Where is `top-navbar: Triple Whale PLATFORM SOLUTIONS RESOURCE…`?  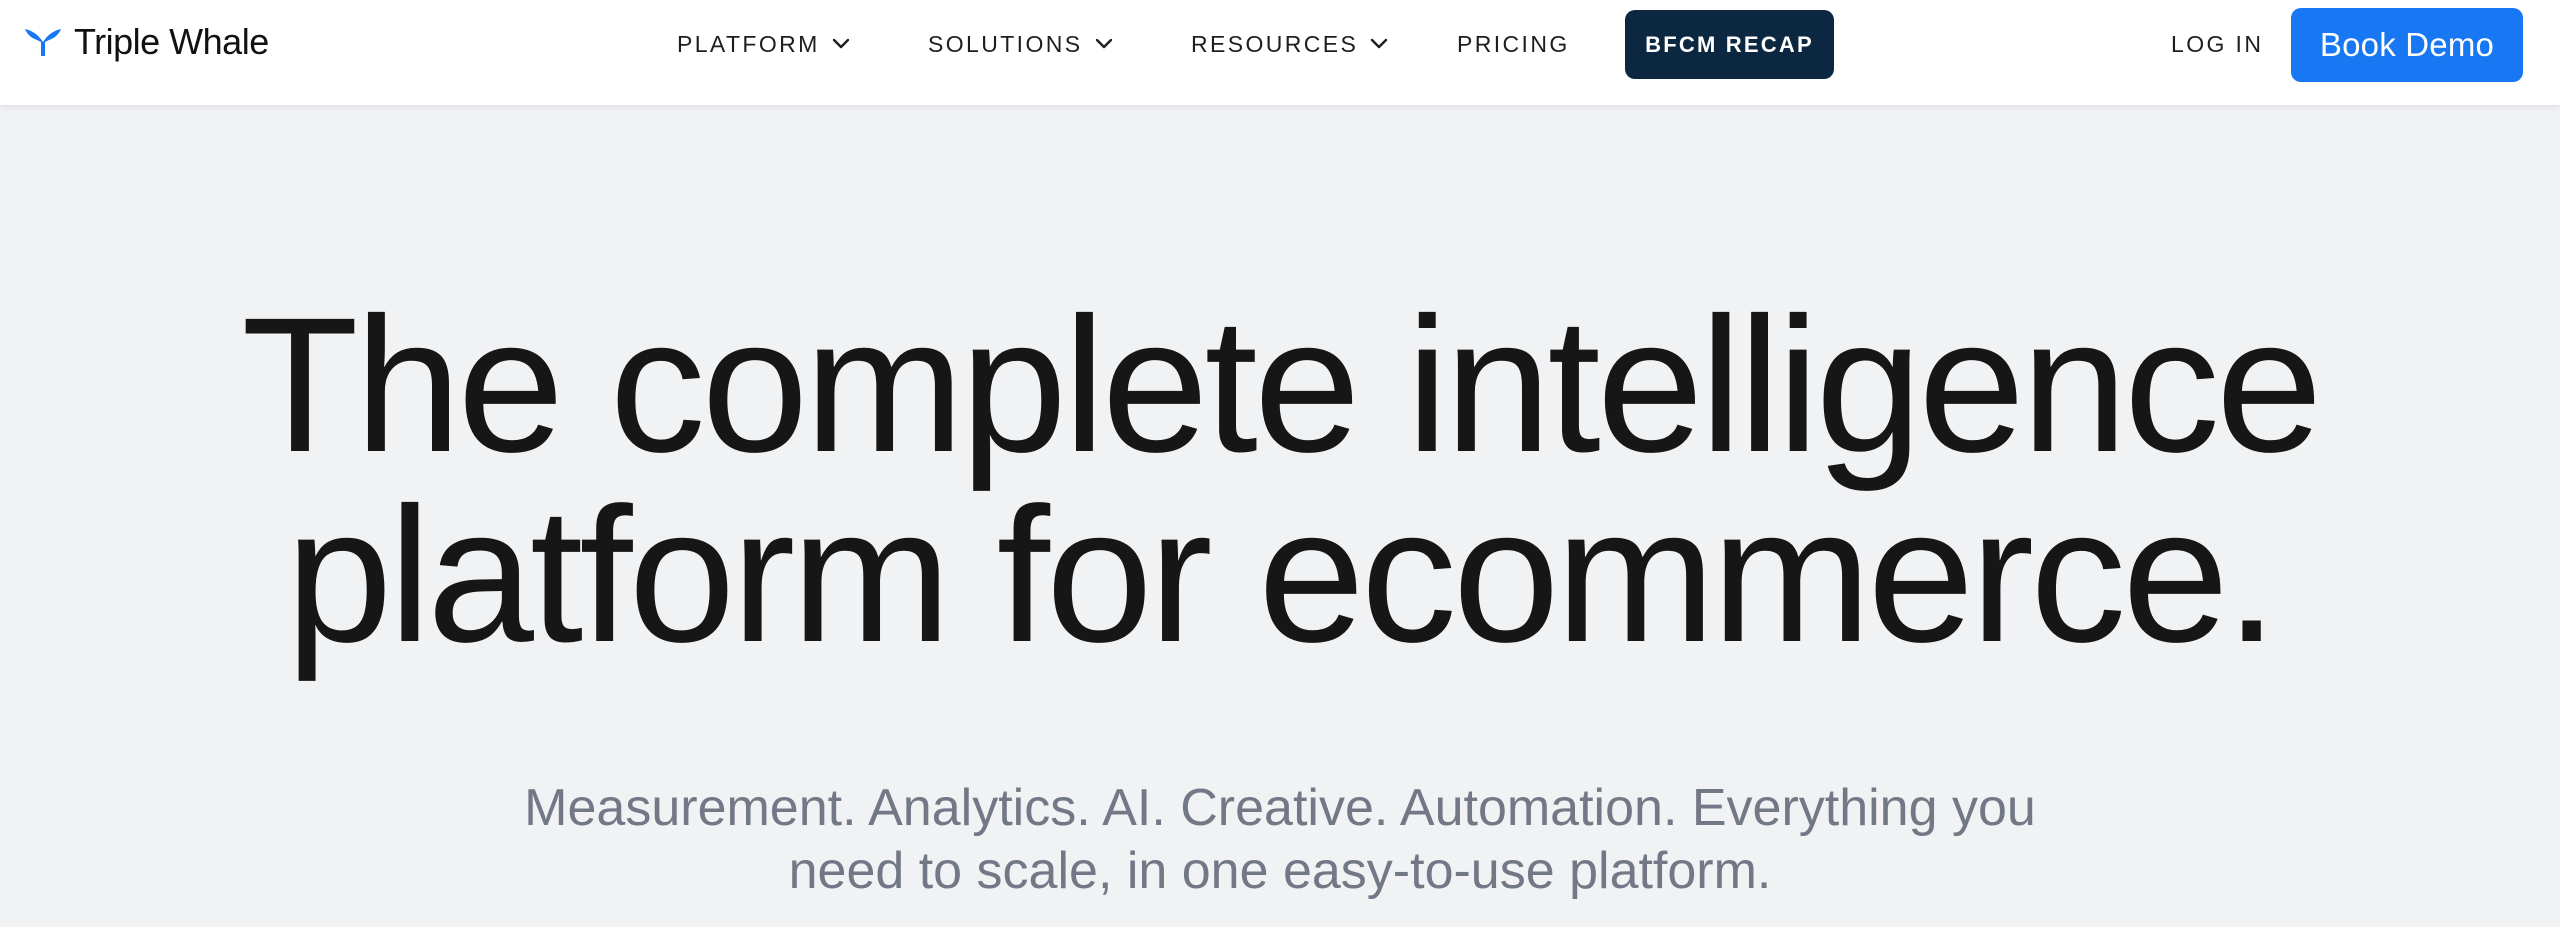 top-navbar: Triple Whale PLATFORM SOLUTIONS RESOURCE… is located at coordinates (1280, 53).